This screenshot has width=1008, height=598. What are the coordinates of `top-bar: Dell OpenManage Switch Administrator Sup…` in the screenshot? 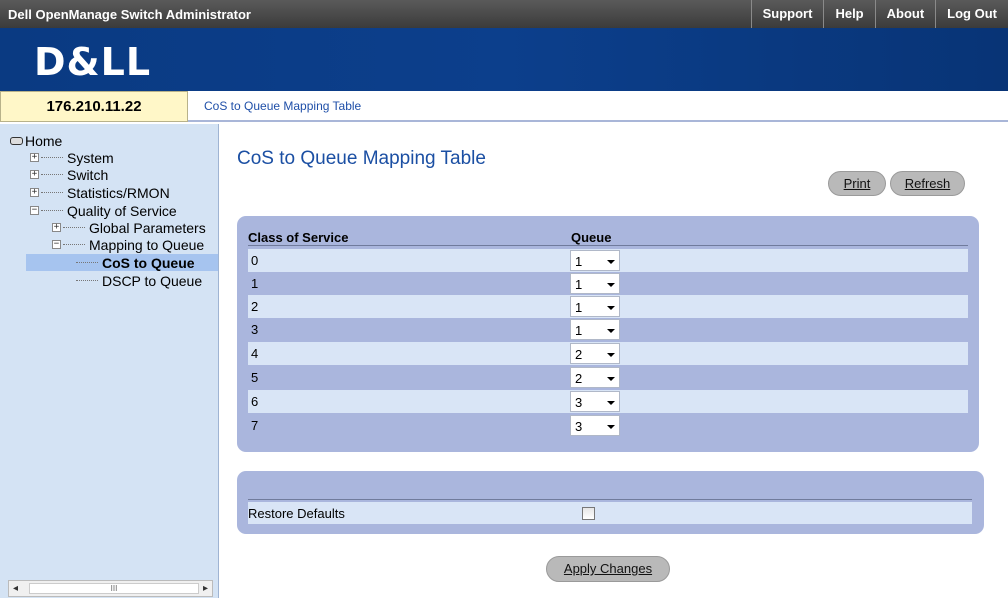 It's located at (504, 14).